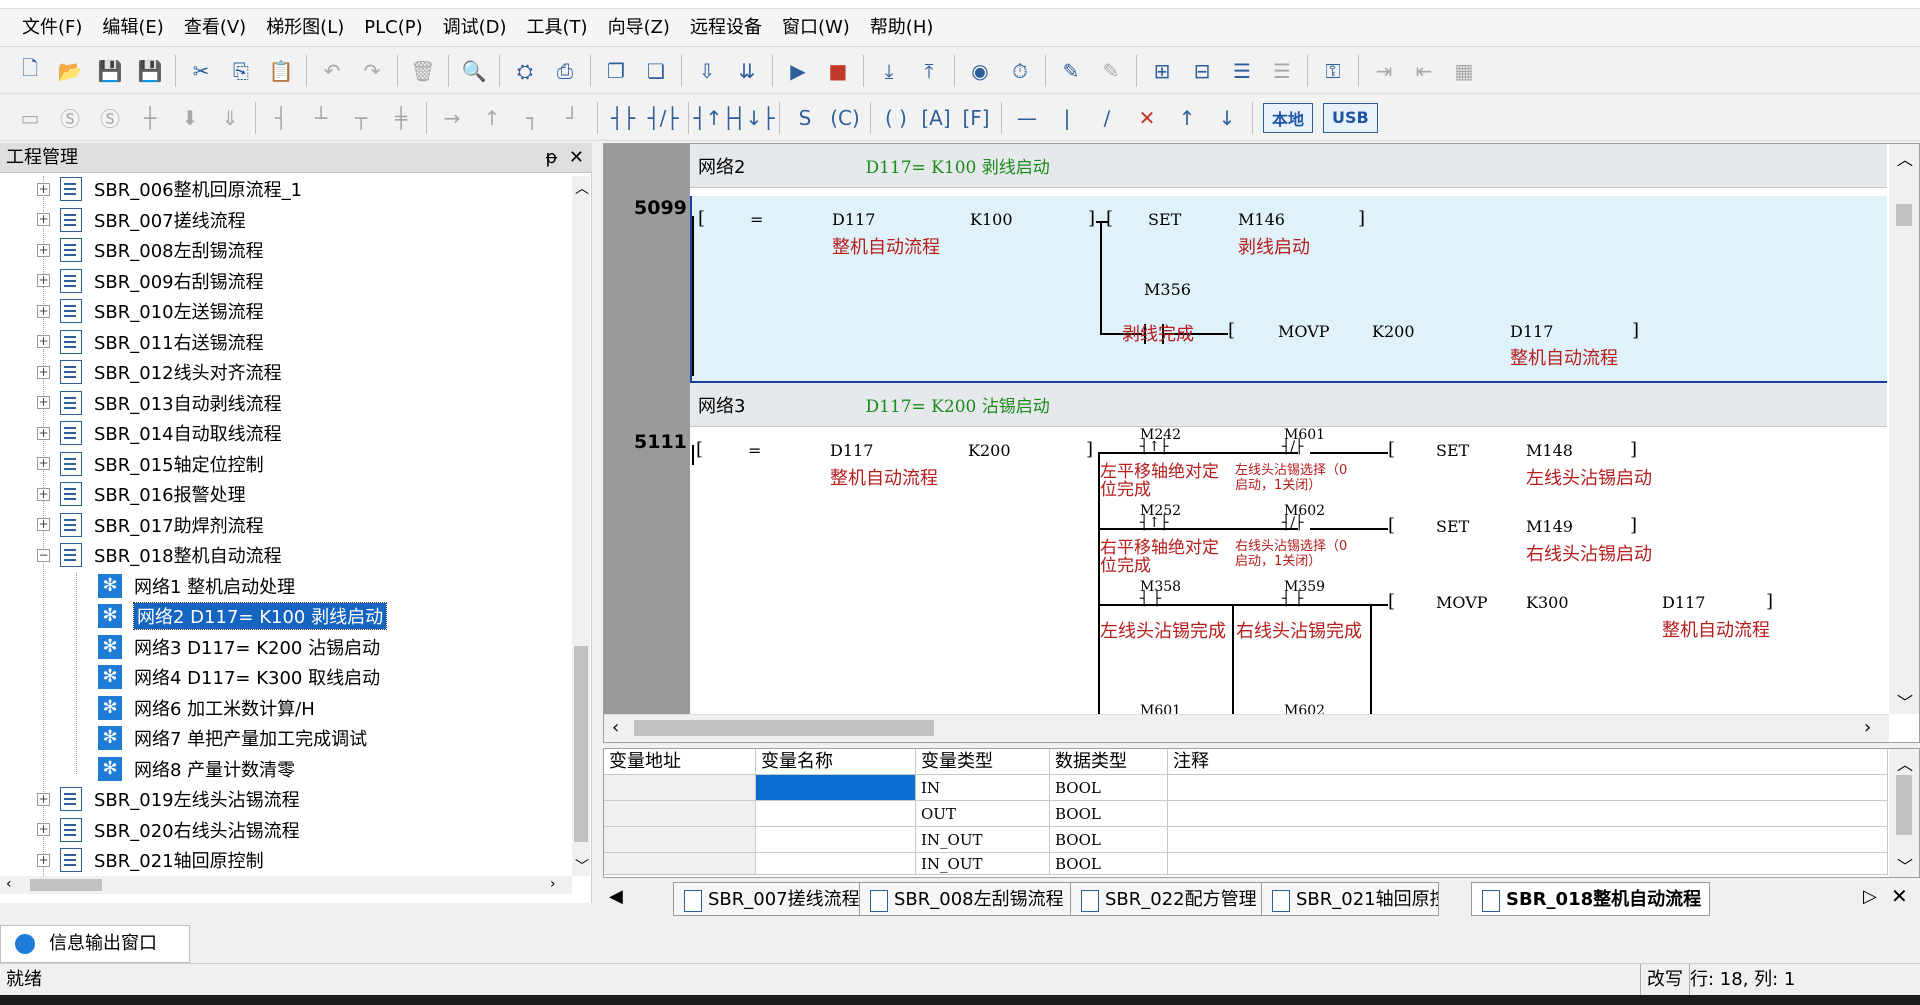 This screenshot has height=1005, width=1920. Describe the element at coordinates (474, 71) in the screenshot. I see `find-icon: 🔍` at that location.